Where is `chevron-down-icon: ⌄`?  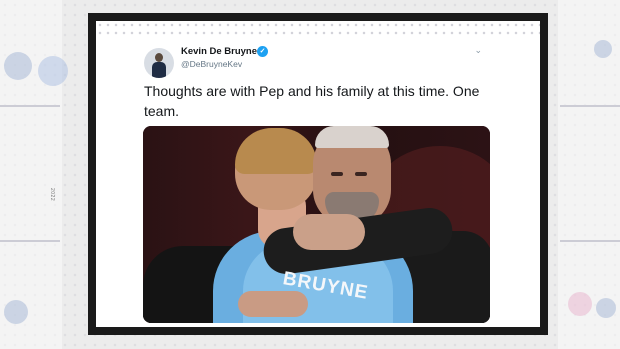 chevron-down-icon: ⌄ is located at coordinates (478, 50).